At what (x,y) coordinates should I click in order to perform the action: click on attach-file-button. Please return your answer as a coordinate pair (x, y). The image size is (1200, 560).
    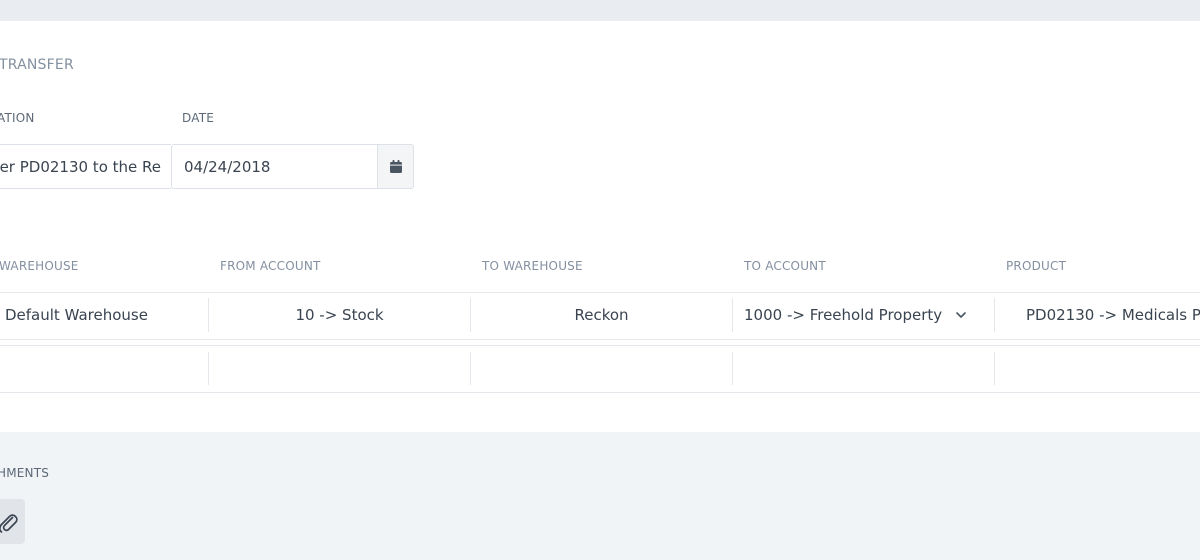
    Looking at the image, I should click on (12, 521).